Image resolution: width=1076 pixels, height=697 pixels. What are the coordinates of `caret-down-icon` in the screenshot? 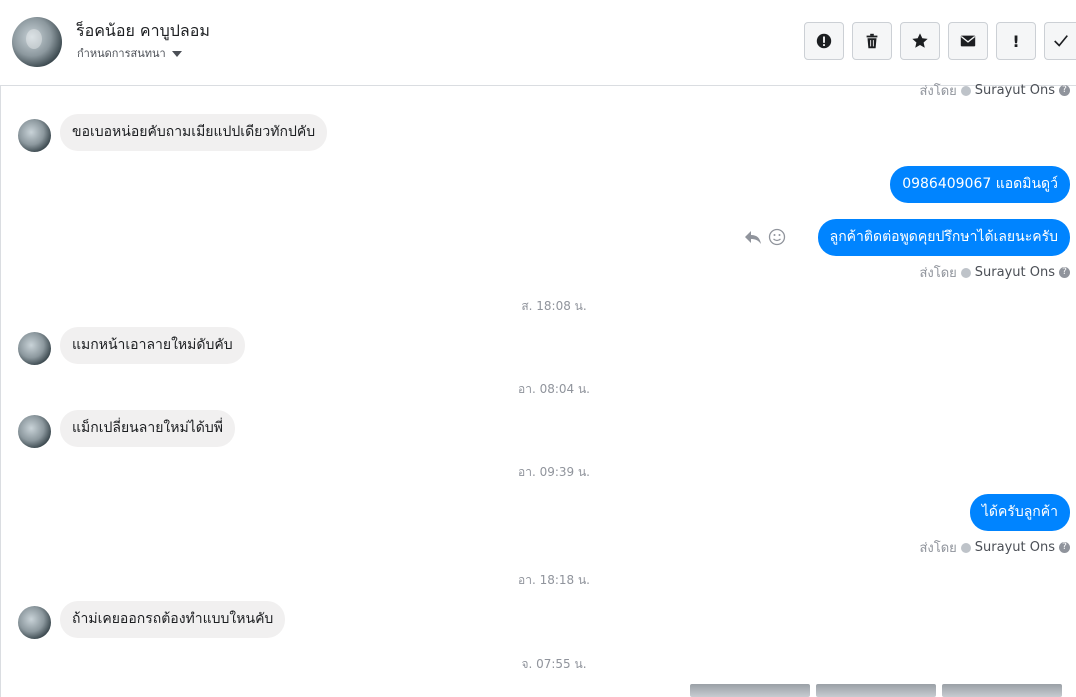 It's located at (176, 54).